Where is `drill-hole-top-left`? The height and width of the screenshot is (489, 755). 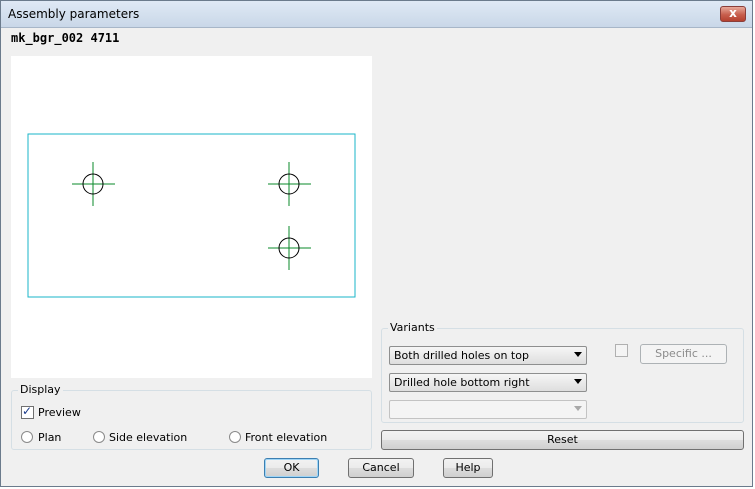
drill-hole-top-left is located at coordinates (93, 184).